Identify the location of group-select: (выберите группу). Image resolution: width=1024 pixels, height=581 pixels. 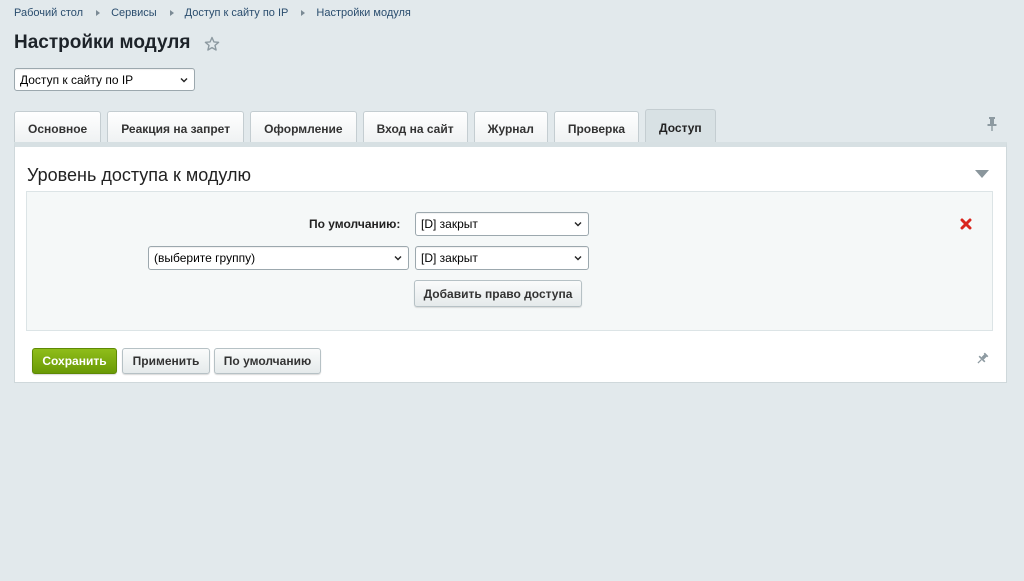
(278, 258).